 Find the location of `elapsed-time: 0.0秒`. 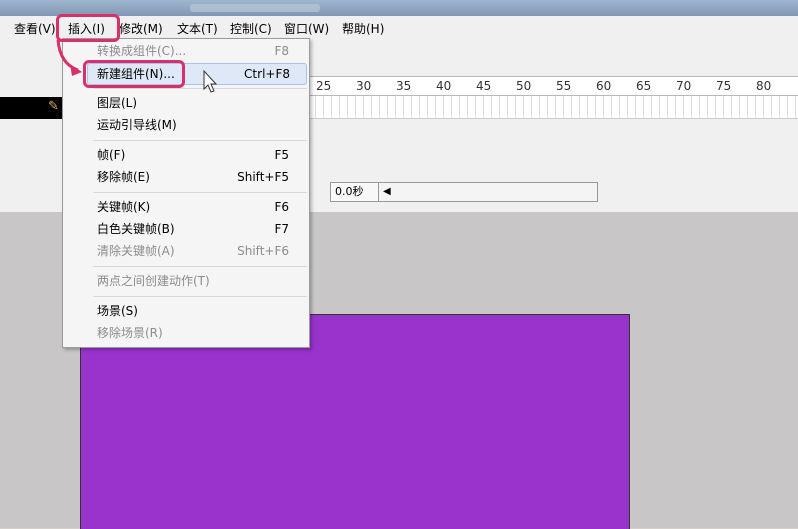

elapsed-time: 0.0秒 is located at coordinates (355, 192).